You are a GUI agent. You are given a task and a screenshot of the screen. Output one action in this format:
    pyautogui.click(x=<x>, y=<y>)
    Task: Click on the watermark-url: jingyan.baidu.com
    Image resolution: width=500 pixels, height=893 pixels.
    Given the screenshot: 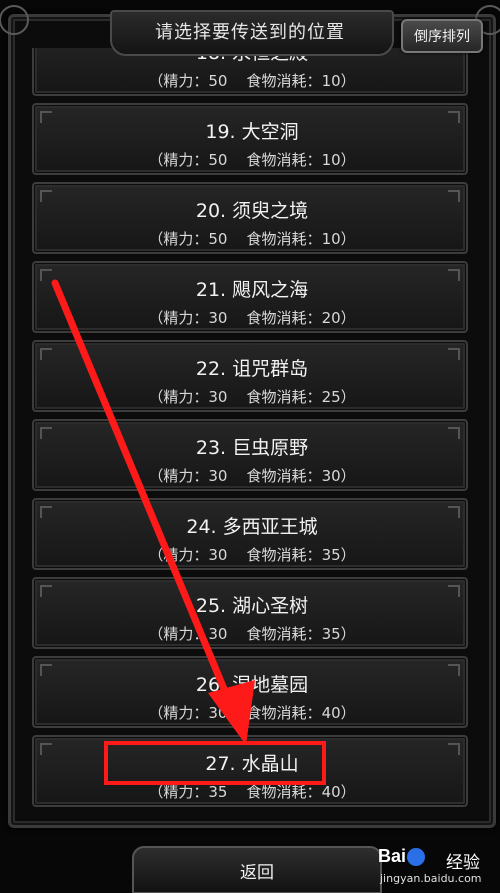 What is the action you would take?
    pyautogui.click(x=431, y=878)
    